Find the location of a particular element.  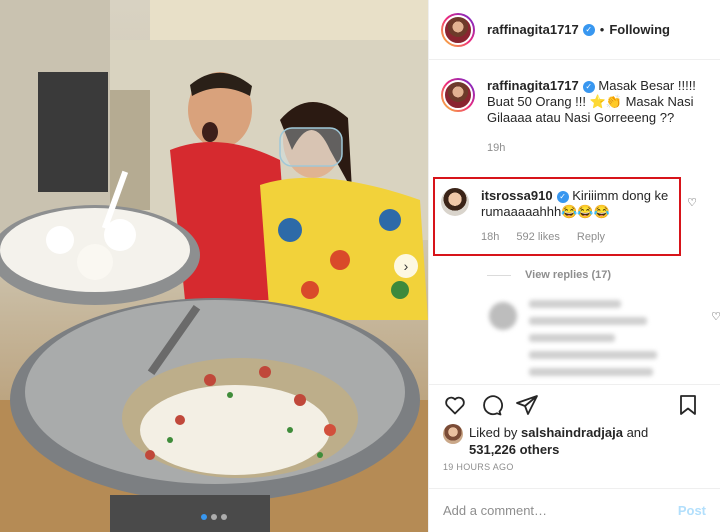

blurred-text is located at coordinates (593, 342).